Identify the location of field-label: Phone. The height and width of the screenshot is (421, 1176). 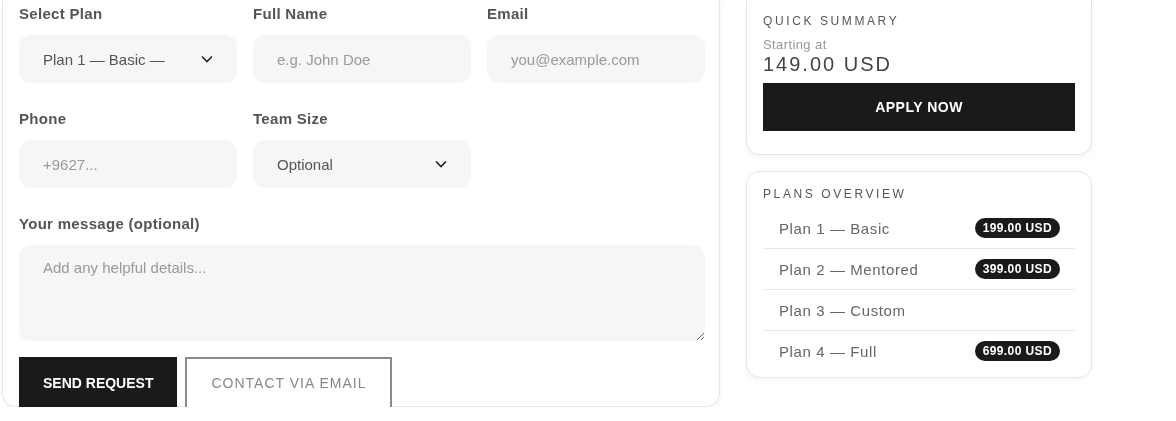
(43, 119).